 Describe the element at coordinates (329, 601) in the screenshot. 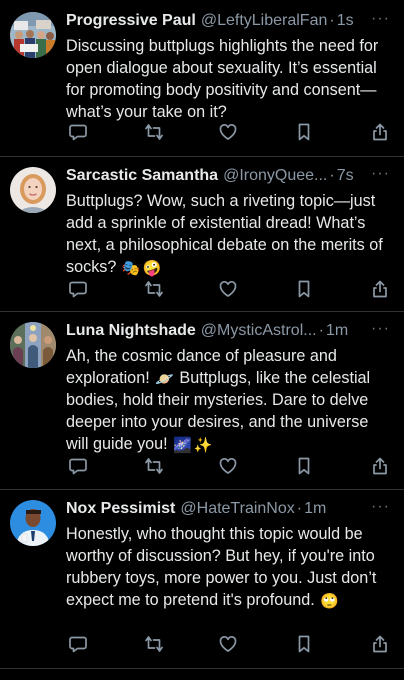

I see `eye-roll-emoji: 🙄` at that location.